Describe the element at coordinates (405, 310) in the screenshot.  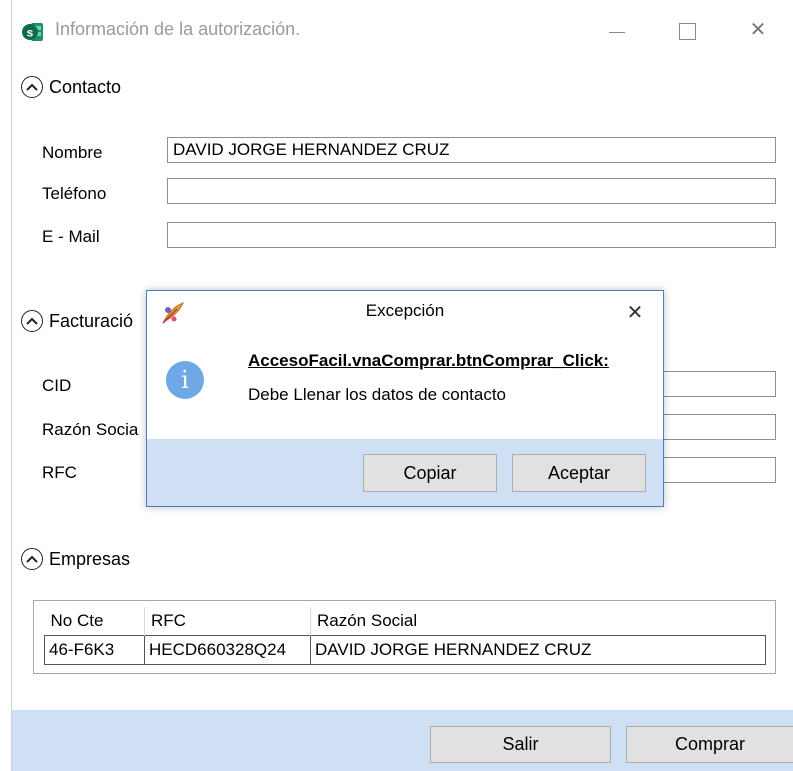
I see `dialog-title: Excepción` at that location.